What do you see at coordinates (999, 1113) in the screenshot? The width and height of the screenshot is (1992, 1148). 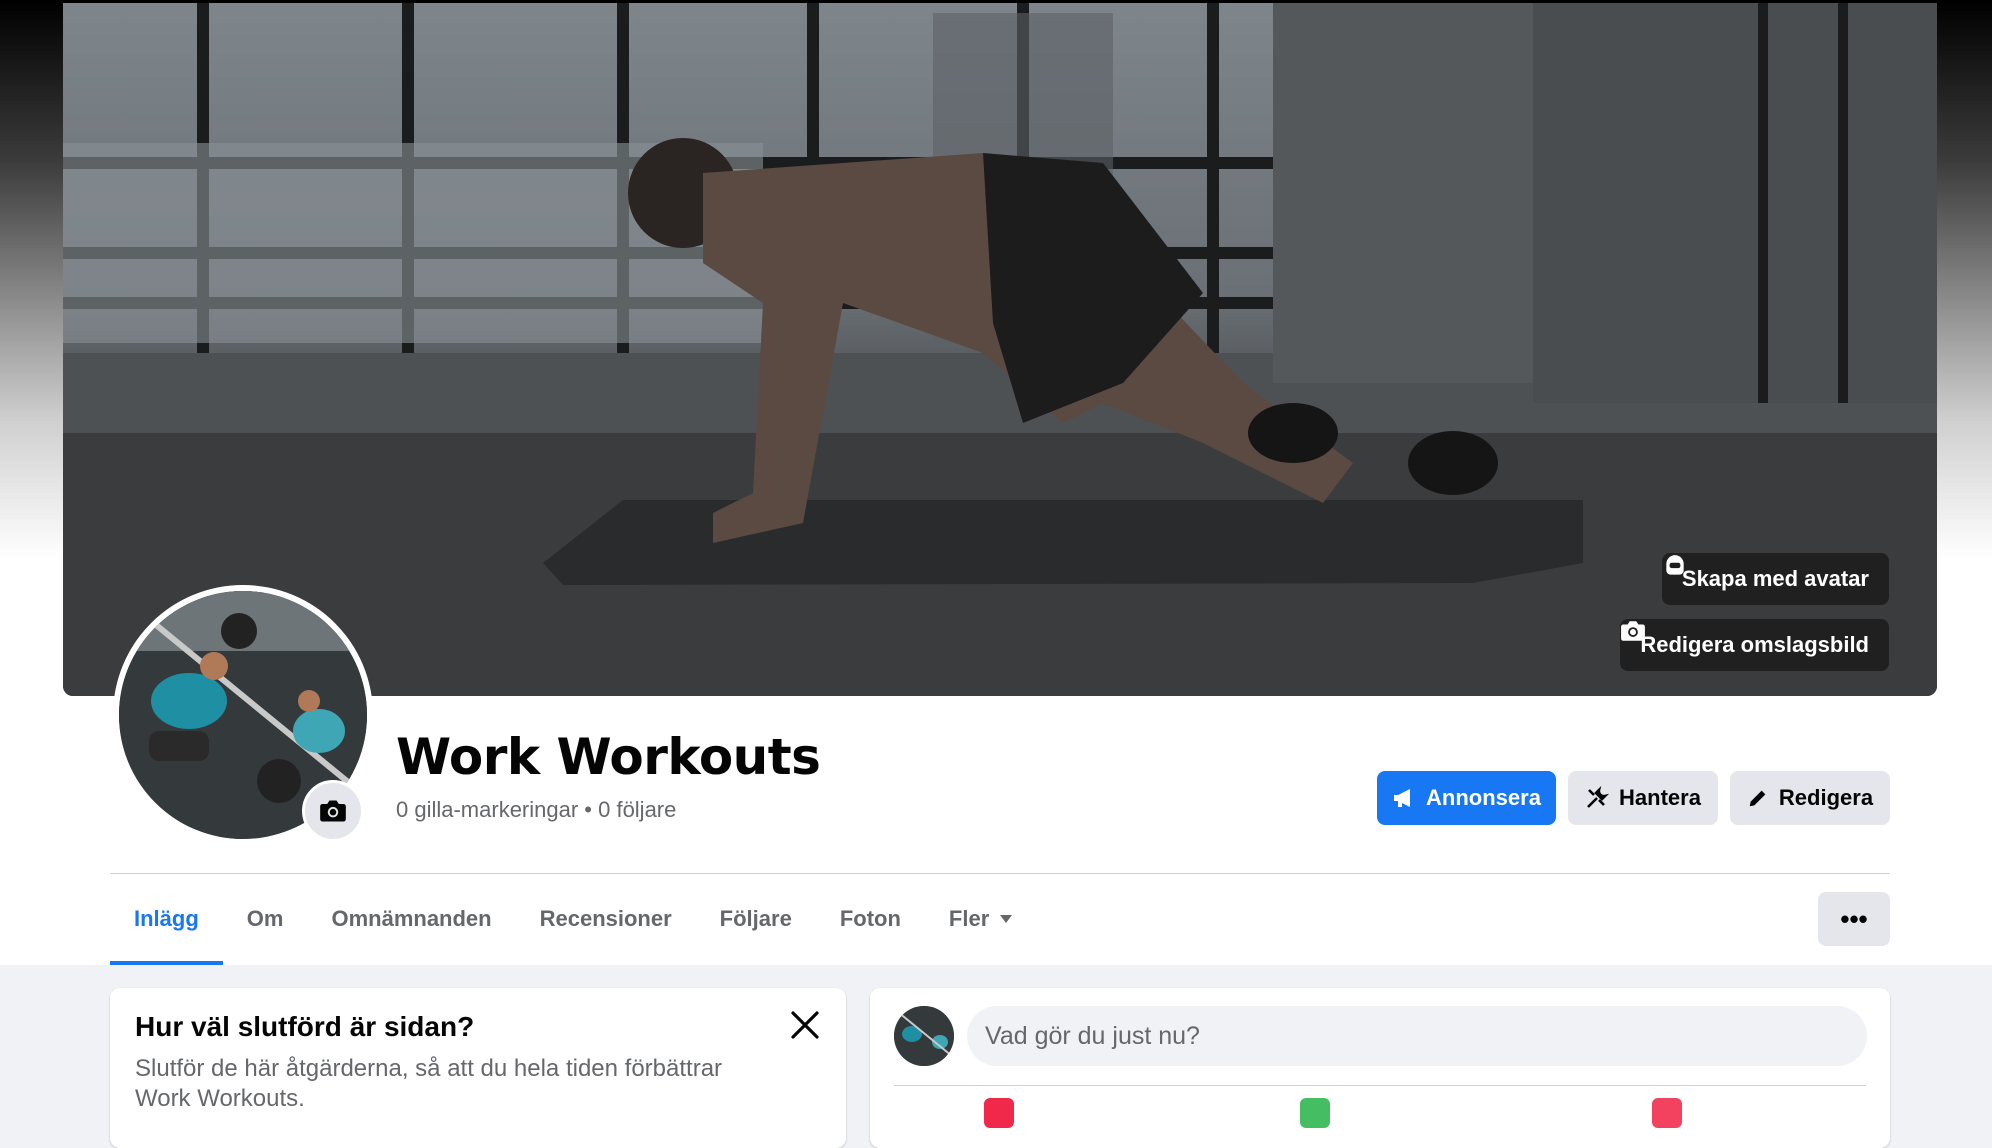 I see `live-video-icon` at bounding box center [999, 1113].